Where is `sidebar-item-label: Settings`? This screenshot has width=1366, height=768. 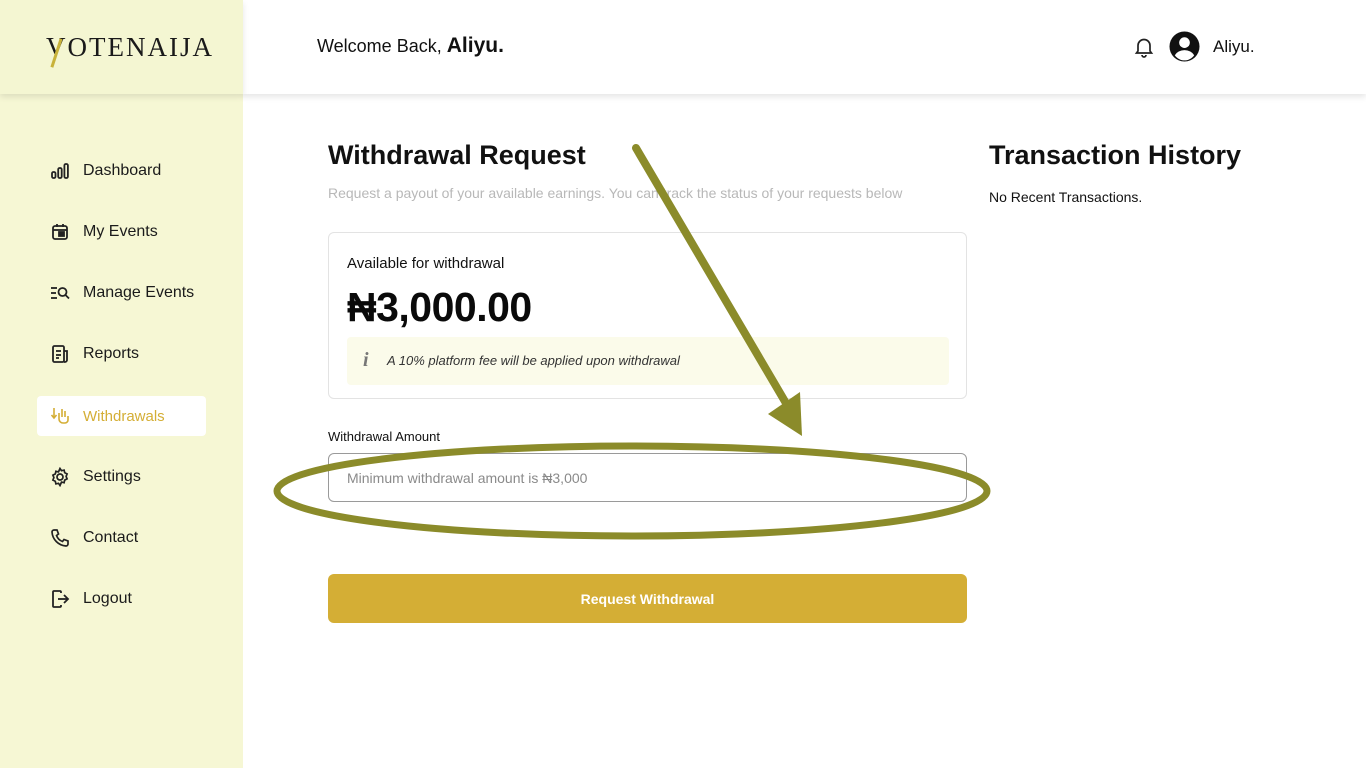 sidebar-item-label: Settings is located at coordinates (112, 476).